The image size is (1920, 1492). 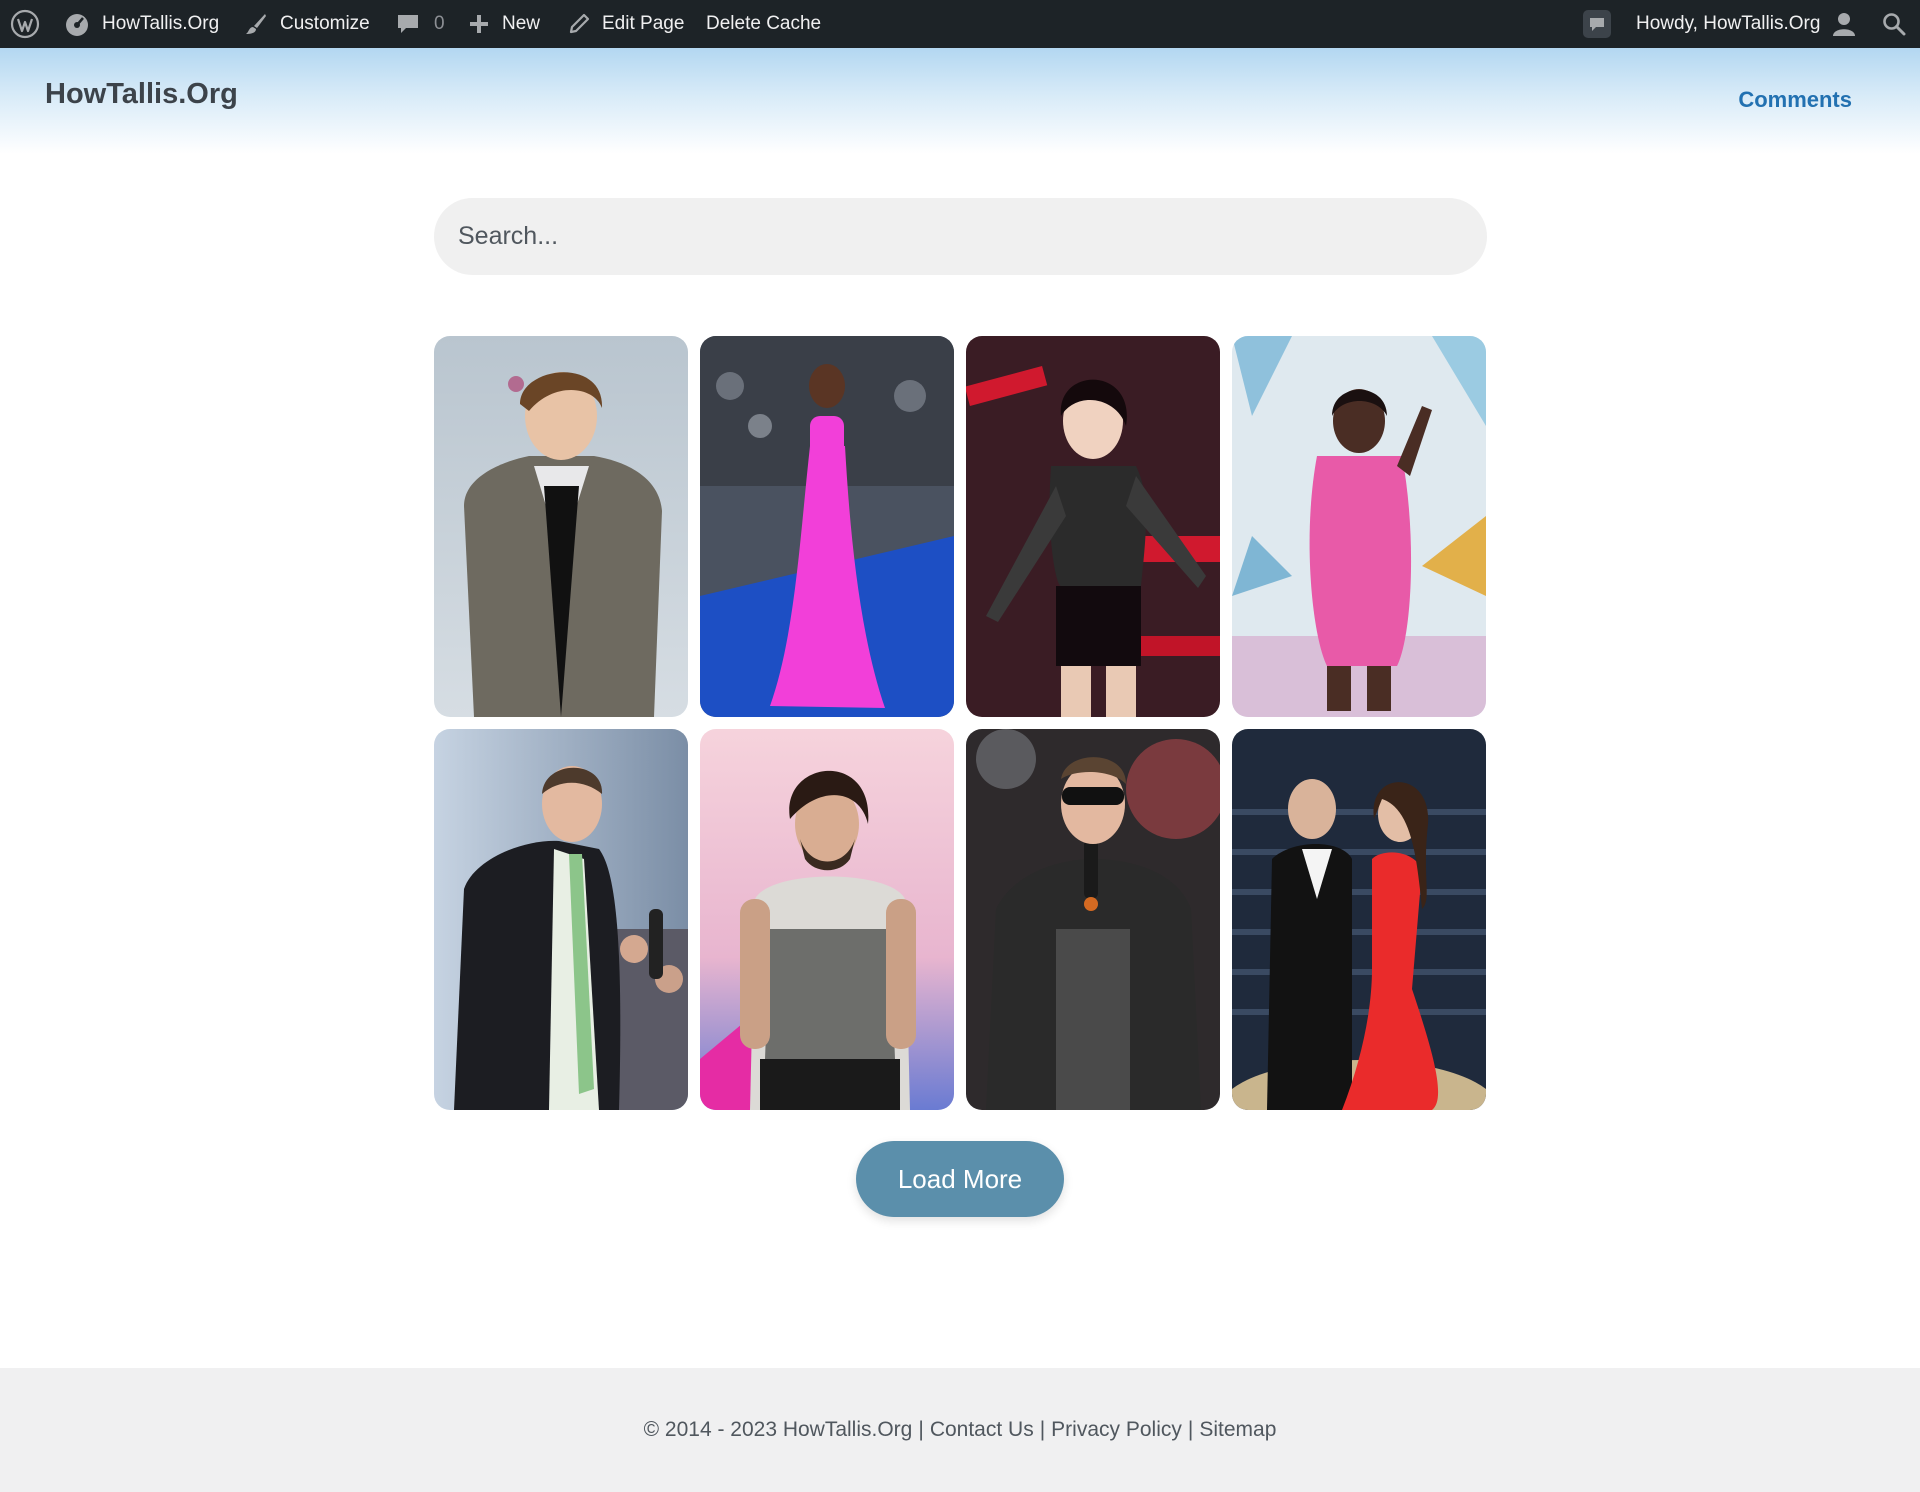 I want to click on admin-bar-new: New, so click(x=504, y=24).